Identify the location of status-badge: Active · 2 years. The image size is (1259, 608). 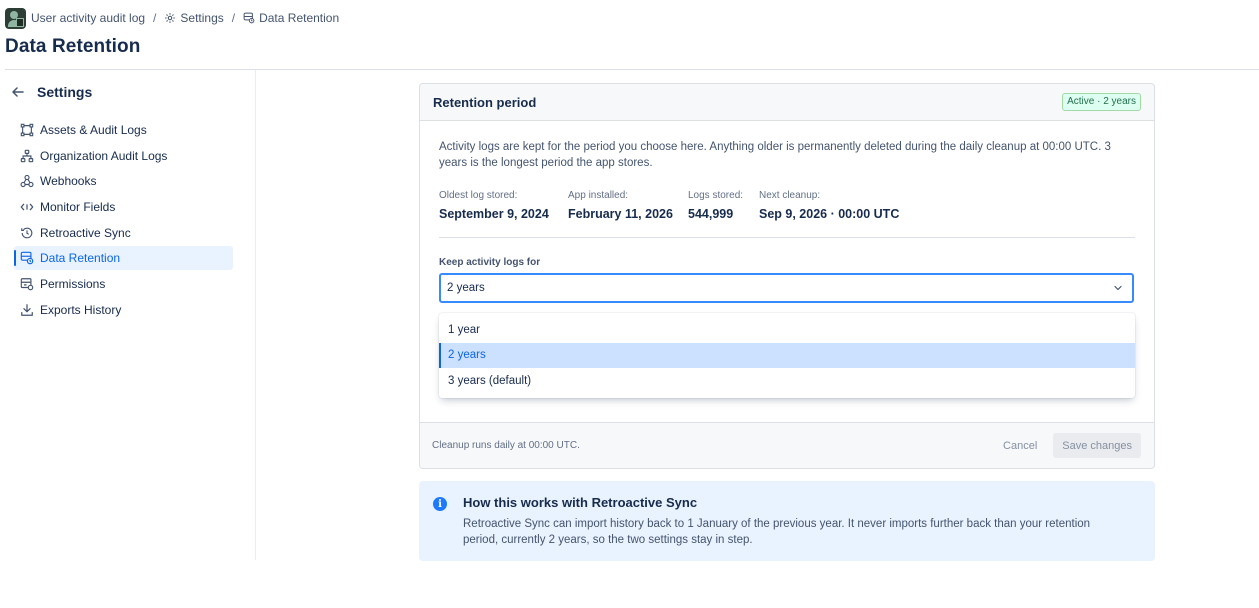
(1101, 102).